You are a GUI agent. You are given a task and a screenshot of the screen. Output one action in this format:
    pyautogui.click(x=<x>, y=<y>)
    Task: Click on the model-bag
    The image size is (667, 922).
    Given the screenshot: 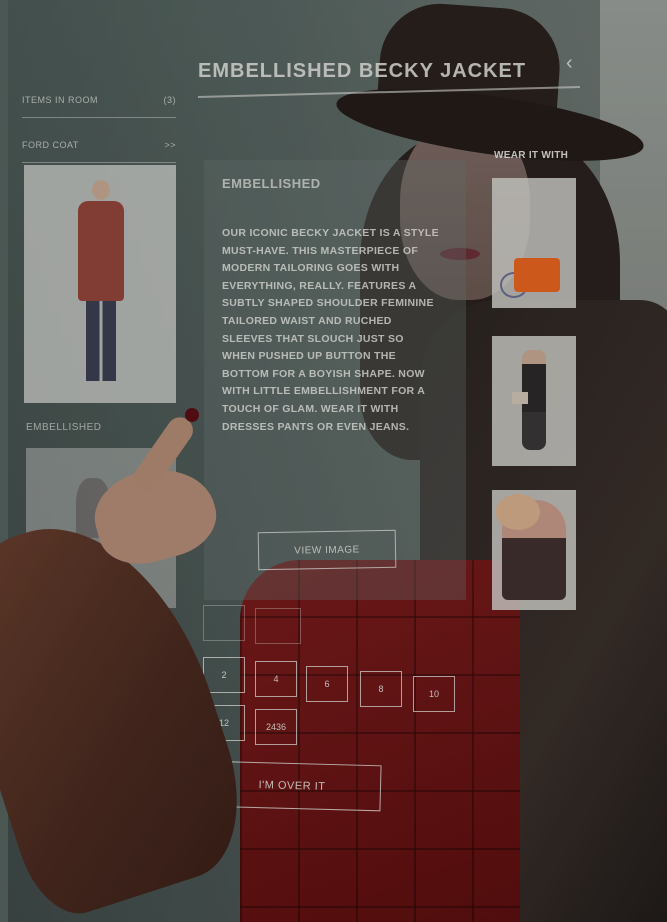 What is the action you would take?
    pyautogui.click(x=520, y=398)
    